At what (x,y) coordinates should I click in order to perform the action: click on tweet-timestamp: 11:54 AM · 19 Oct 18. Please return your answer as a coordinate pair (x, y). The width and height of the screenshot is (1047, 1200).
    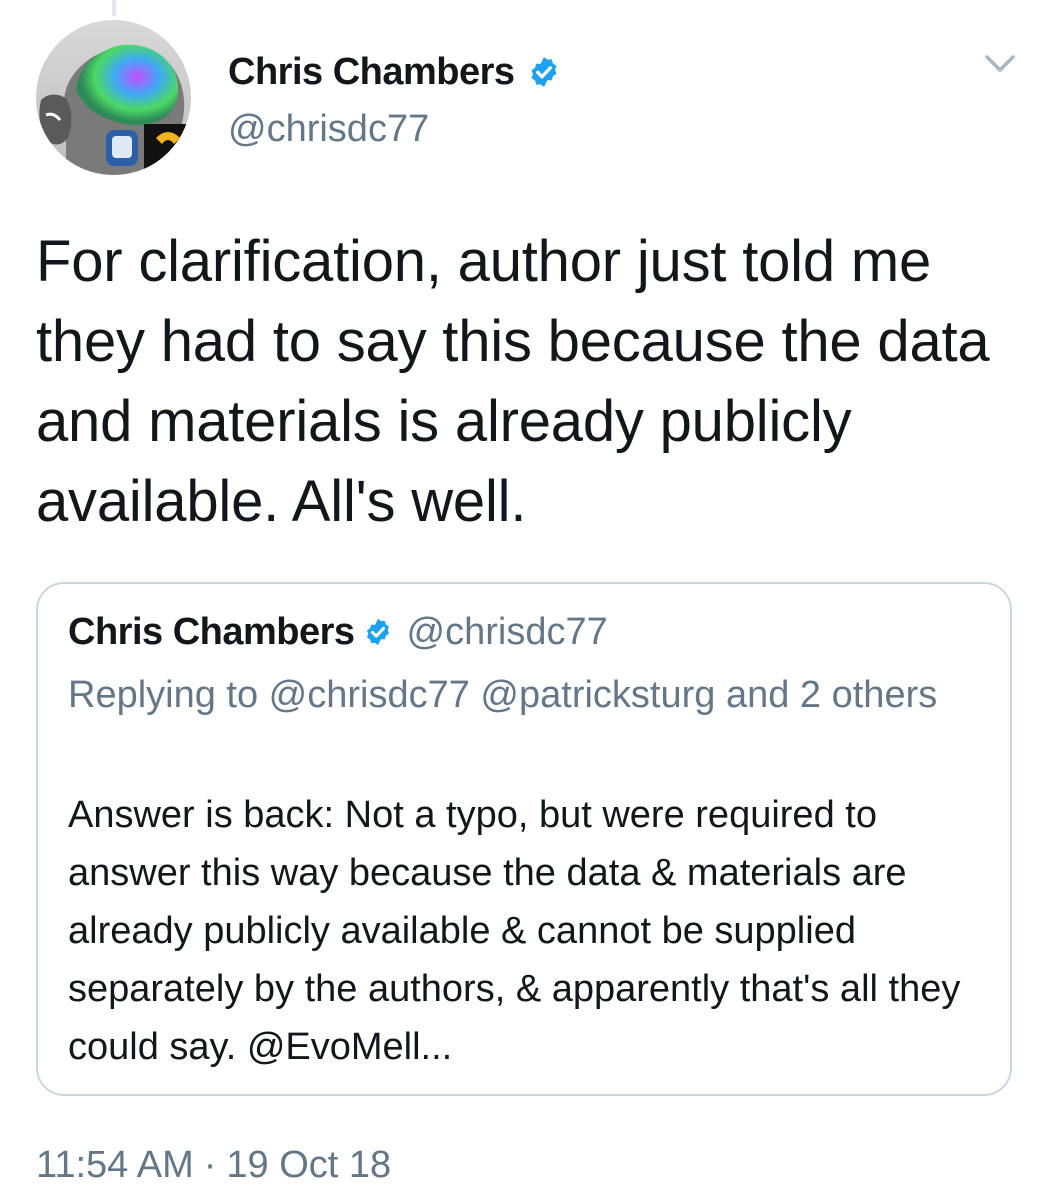
    Looking at the image, I should click on (213, 1165).